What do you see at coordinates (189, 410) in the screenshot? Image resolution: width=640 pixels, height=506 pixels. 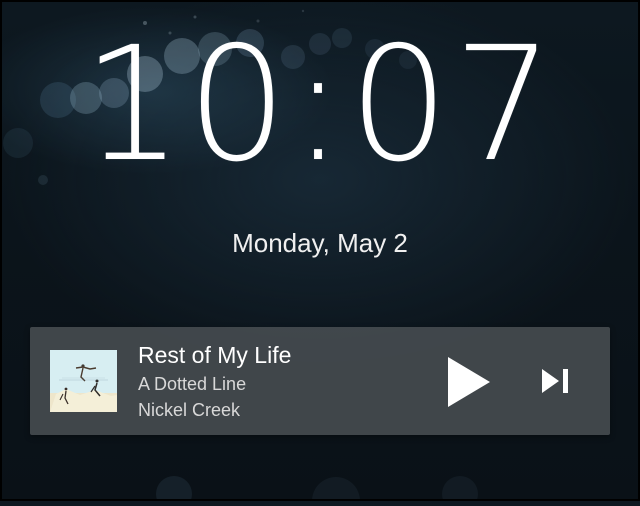 I see `track-artist: Nickel Creek` at bounding box center [189, 410].